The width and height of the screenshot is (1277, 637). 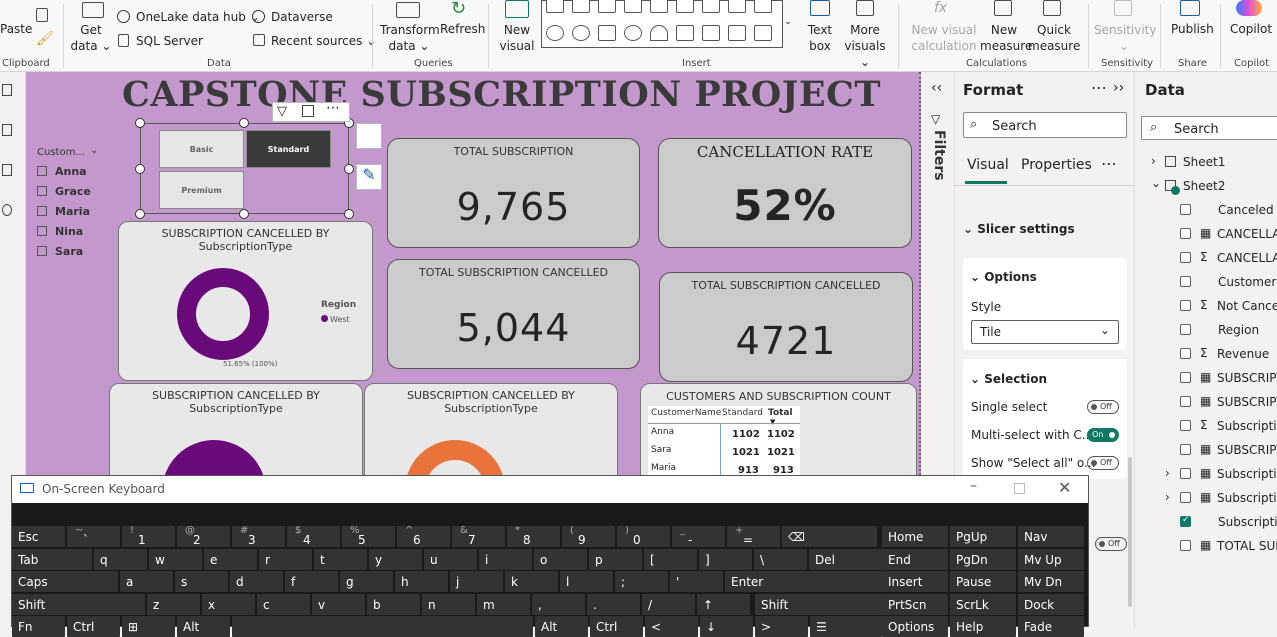 I want to click on key-letter: a, so click(x=146, y=581).